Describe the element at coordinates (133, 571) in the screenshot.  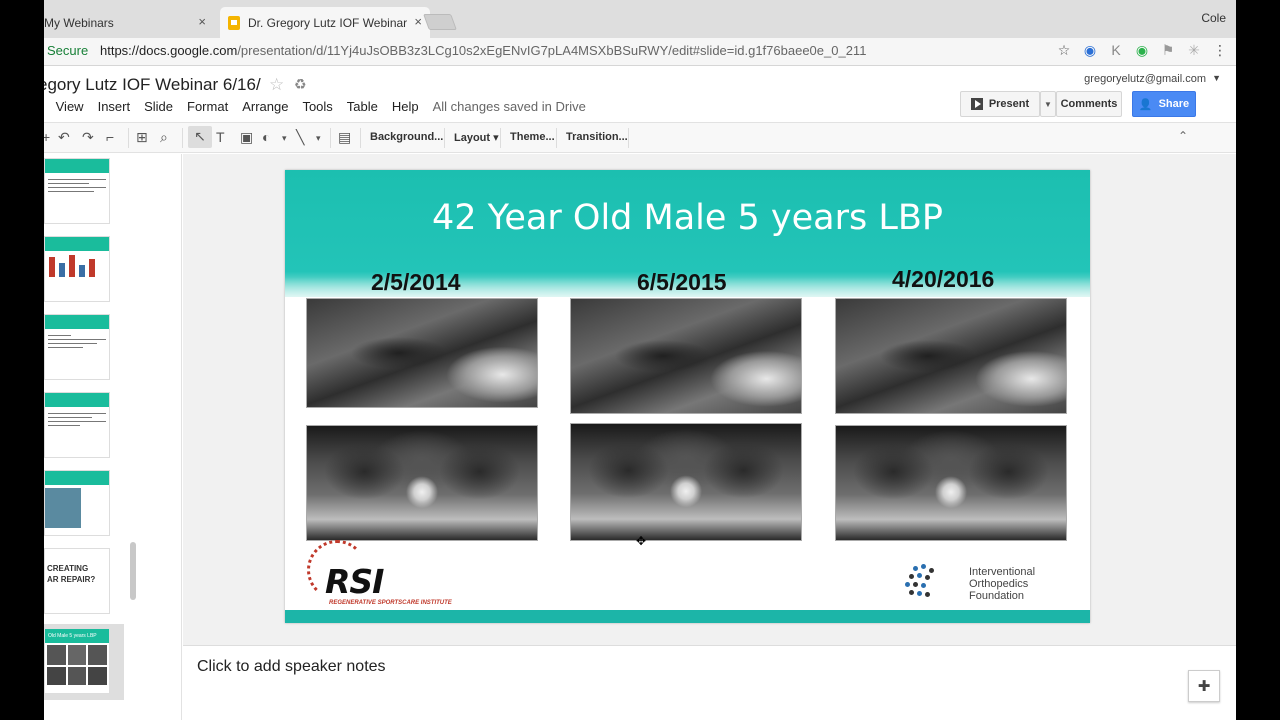
I see `filmstrip-scrollbar` at that location.